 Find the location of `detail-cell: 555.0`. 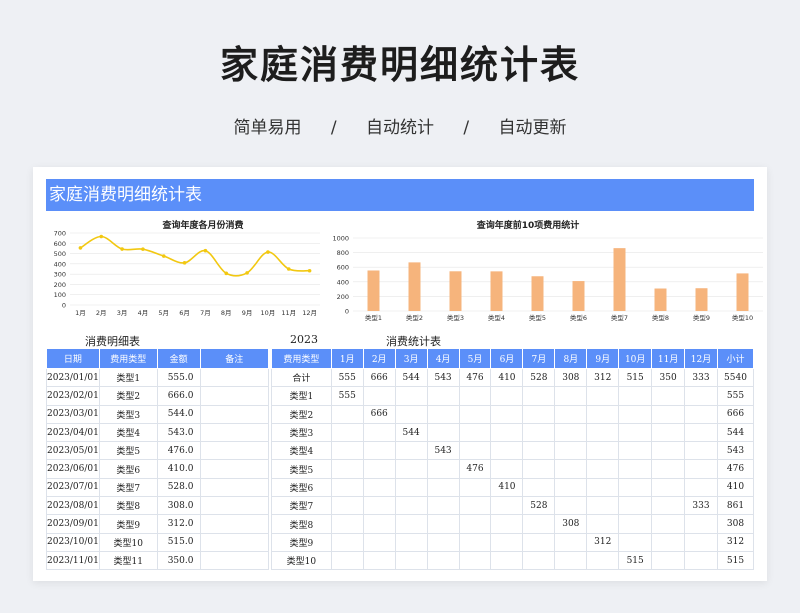

detail-cell: 555.0 is located at coordinates (178, 377).